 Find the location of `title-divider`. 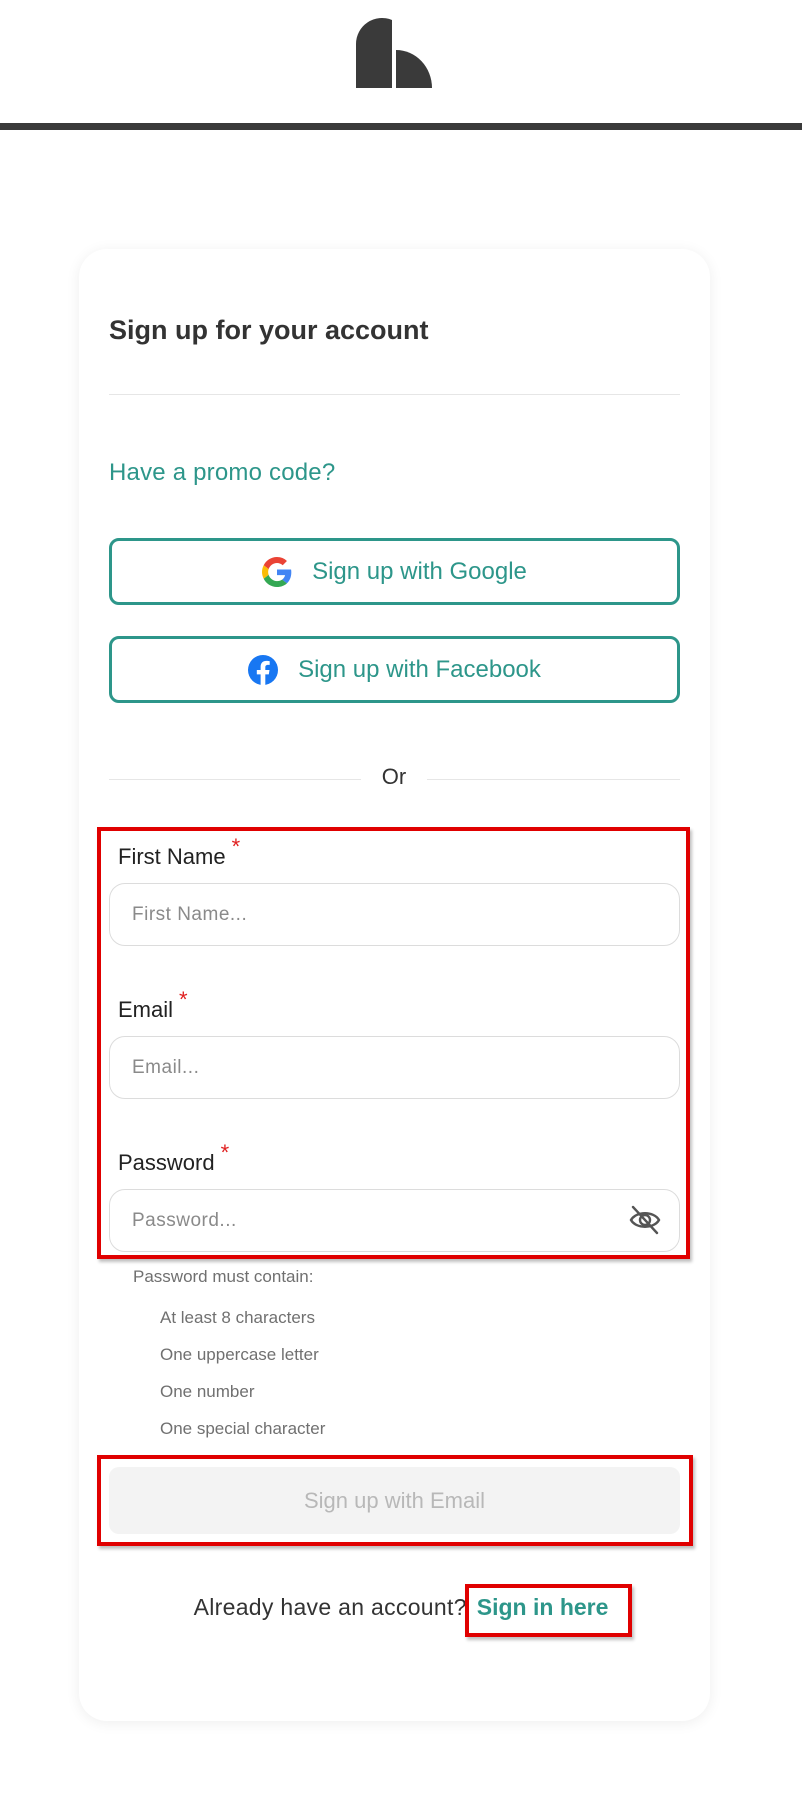

title-divider is located at coordinates (394, 394).